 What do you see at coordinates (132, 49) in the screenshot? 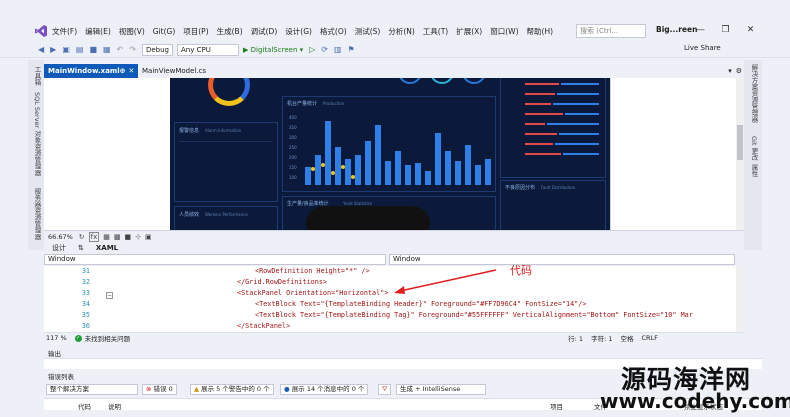
I see `redo-icon: ↷` at bounding box center [132, 49].